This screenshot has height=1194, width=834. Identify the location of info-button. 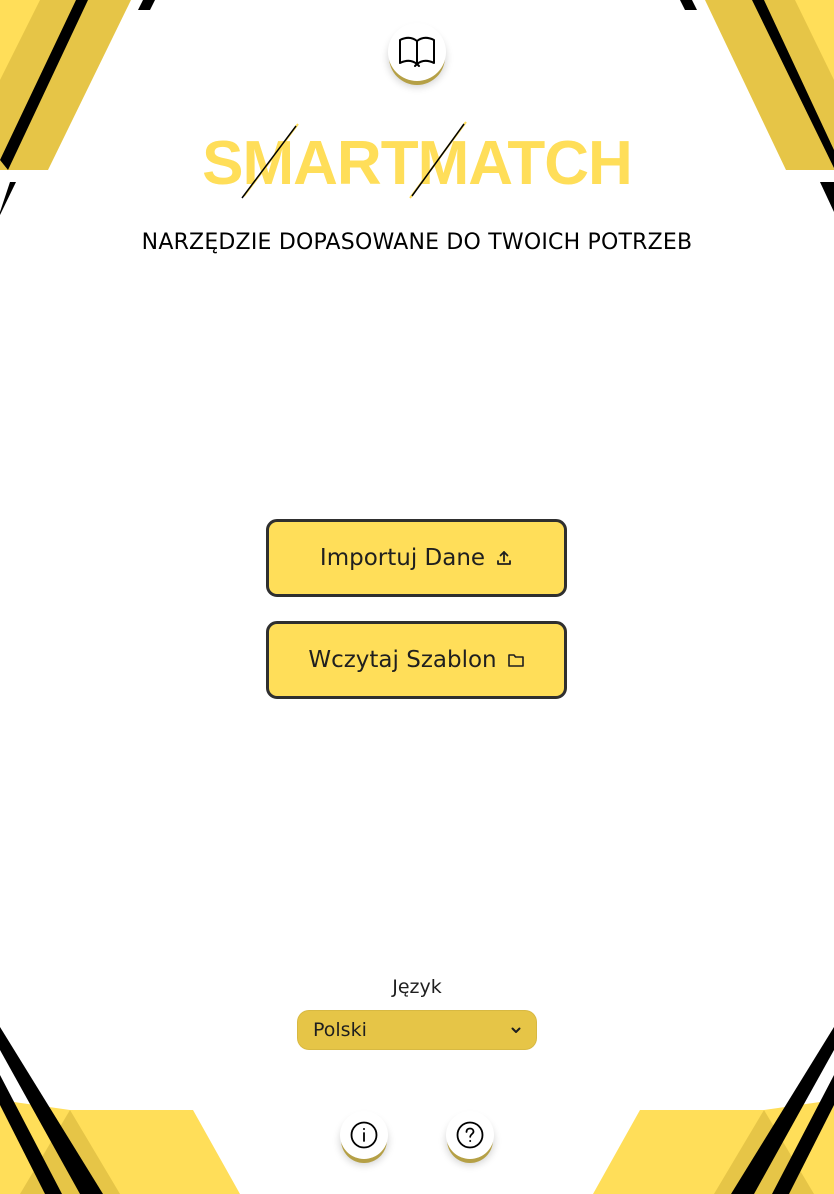
(364, 1135).